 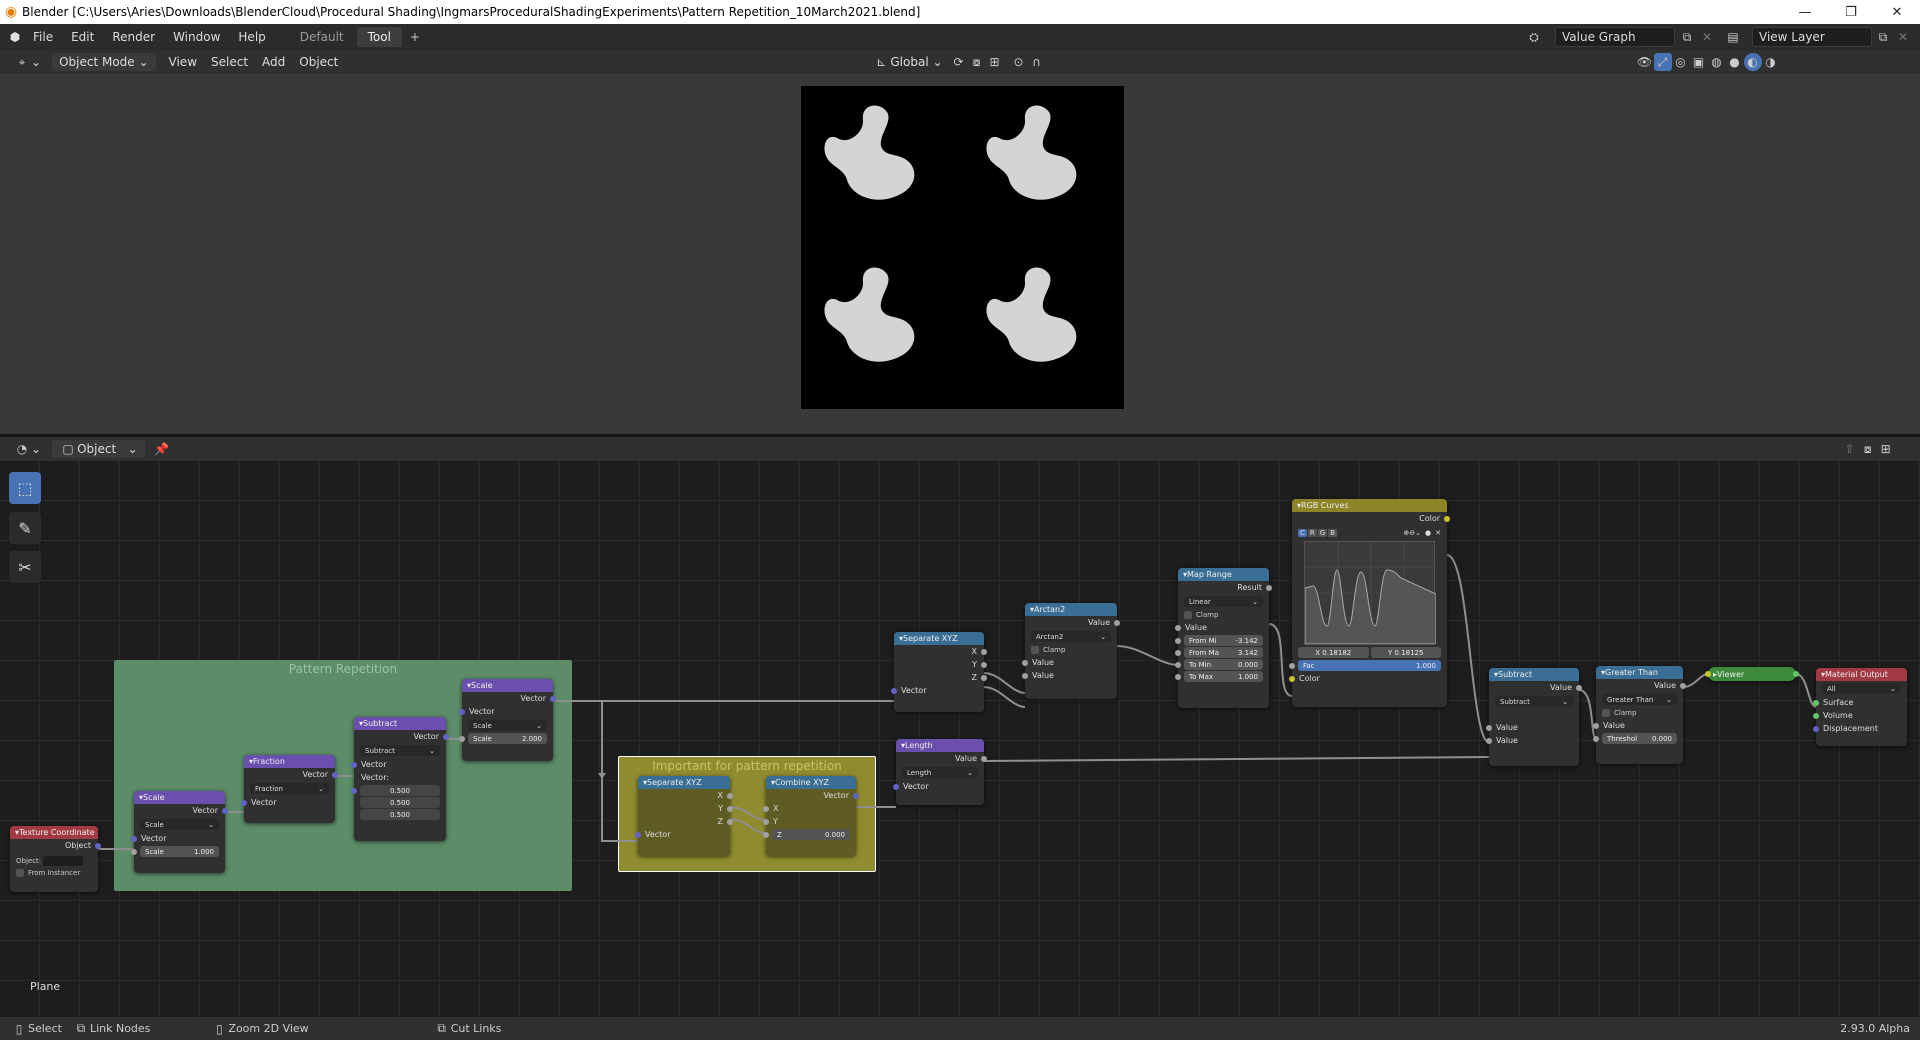 What do you see at coordinates (1707, 37) in the screenshot?
I see `delete-scene-icon: ✕` at bounding box center [1707, 37].